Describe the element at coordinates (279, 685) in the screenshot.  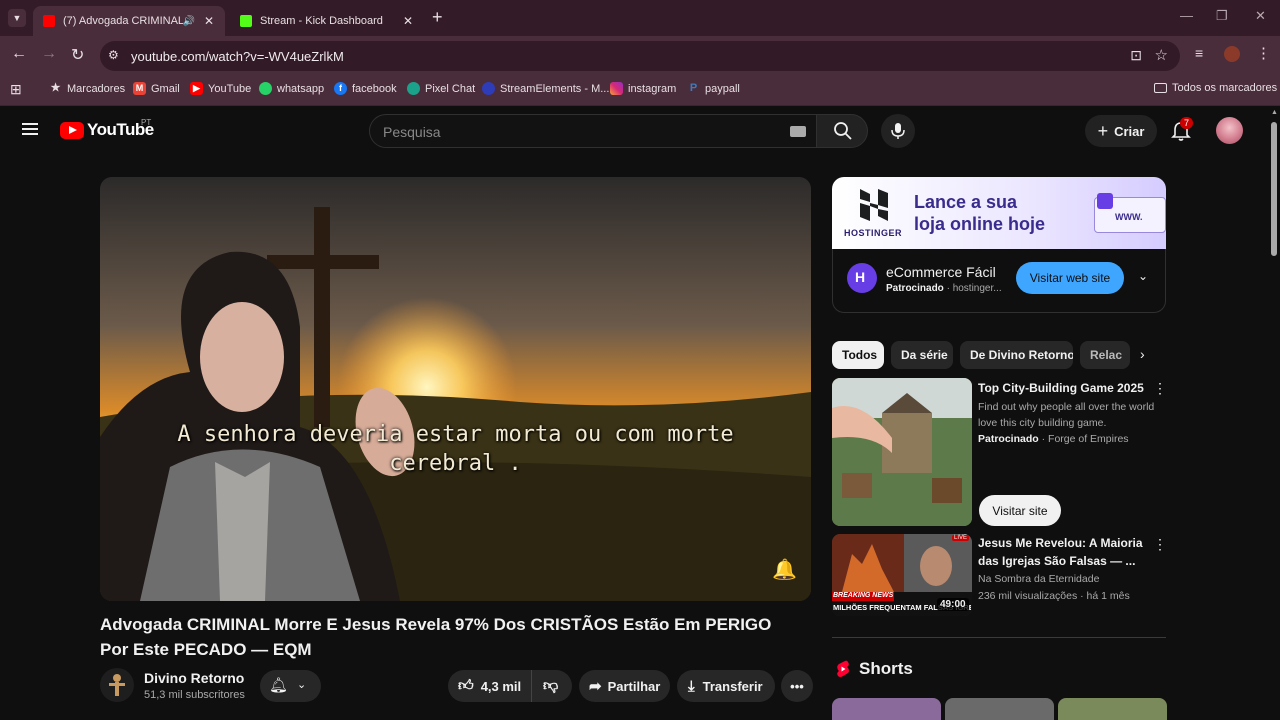
I see `bell-ringing-icon: 🔔︎` at that location.